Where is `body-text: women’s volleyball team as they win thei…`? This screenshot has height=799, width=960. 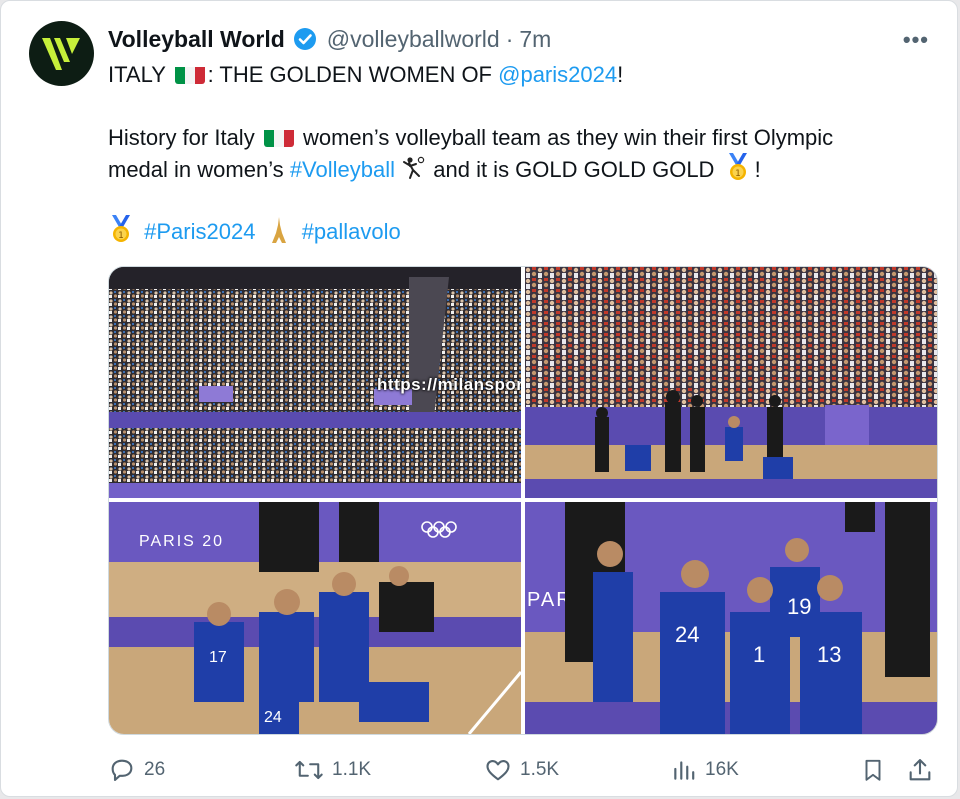
body-text: women’s volleyball team as they win thei… is located at coordinates (568, 137).